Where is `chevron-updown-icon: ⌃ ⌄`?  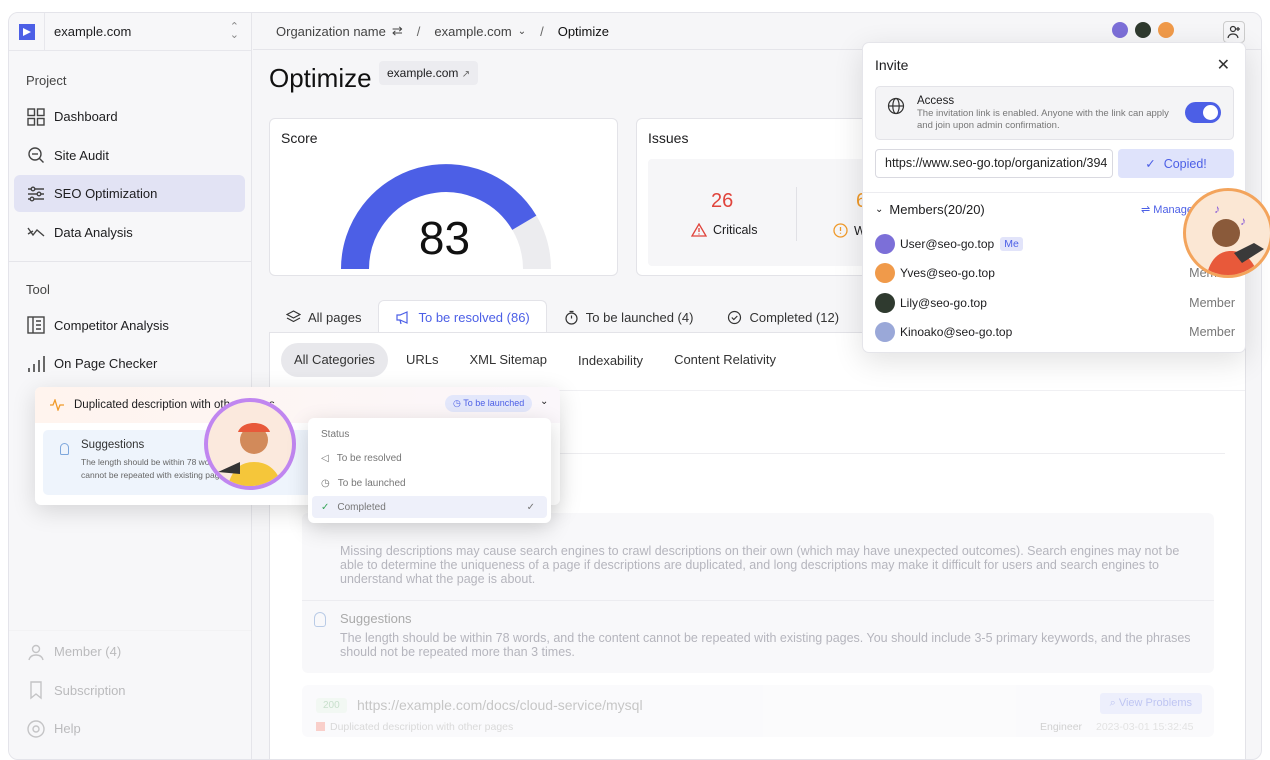 chevron-updown-icon: ⌃ ⌄ is located at coordinates (234, 31).